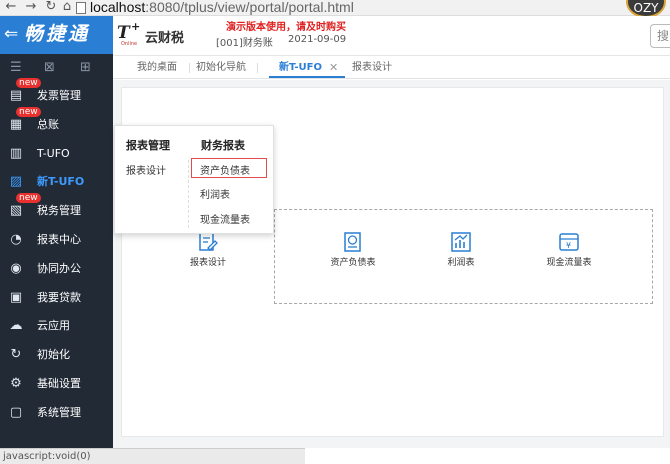 The width and height of the screenshot is (670, 464). What do you see at coordinates (300, 68) in the screenshot?
I see `tab-new-tufo: 新T-UFO` at bounding box center [300, 68].